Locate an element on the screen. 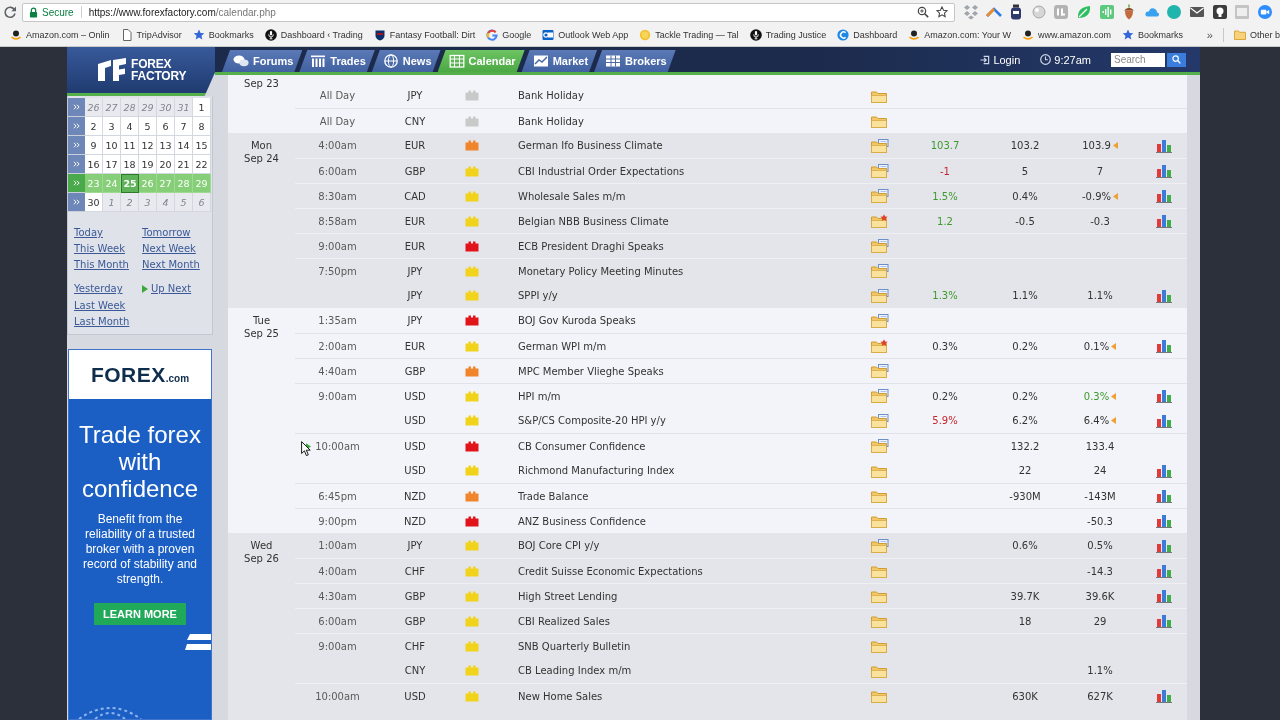 The height and width of the screenshot is (720, 1280). folder-star-icon is located at coordinates (880, 346).